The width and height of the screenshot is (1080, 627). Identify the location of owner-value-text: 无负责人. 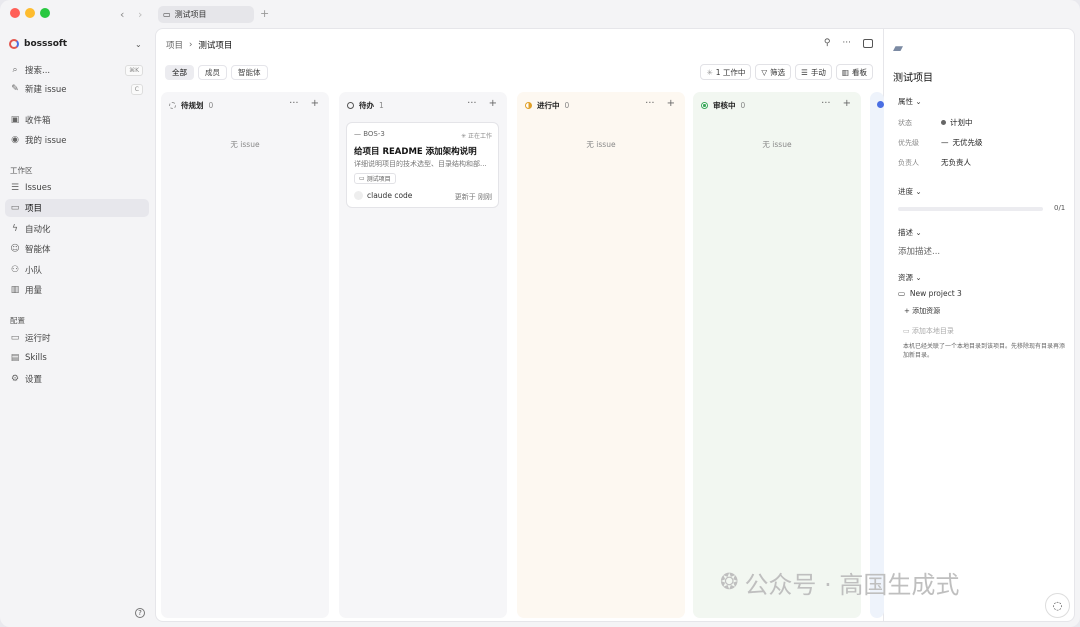
(956, 162).